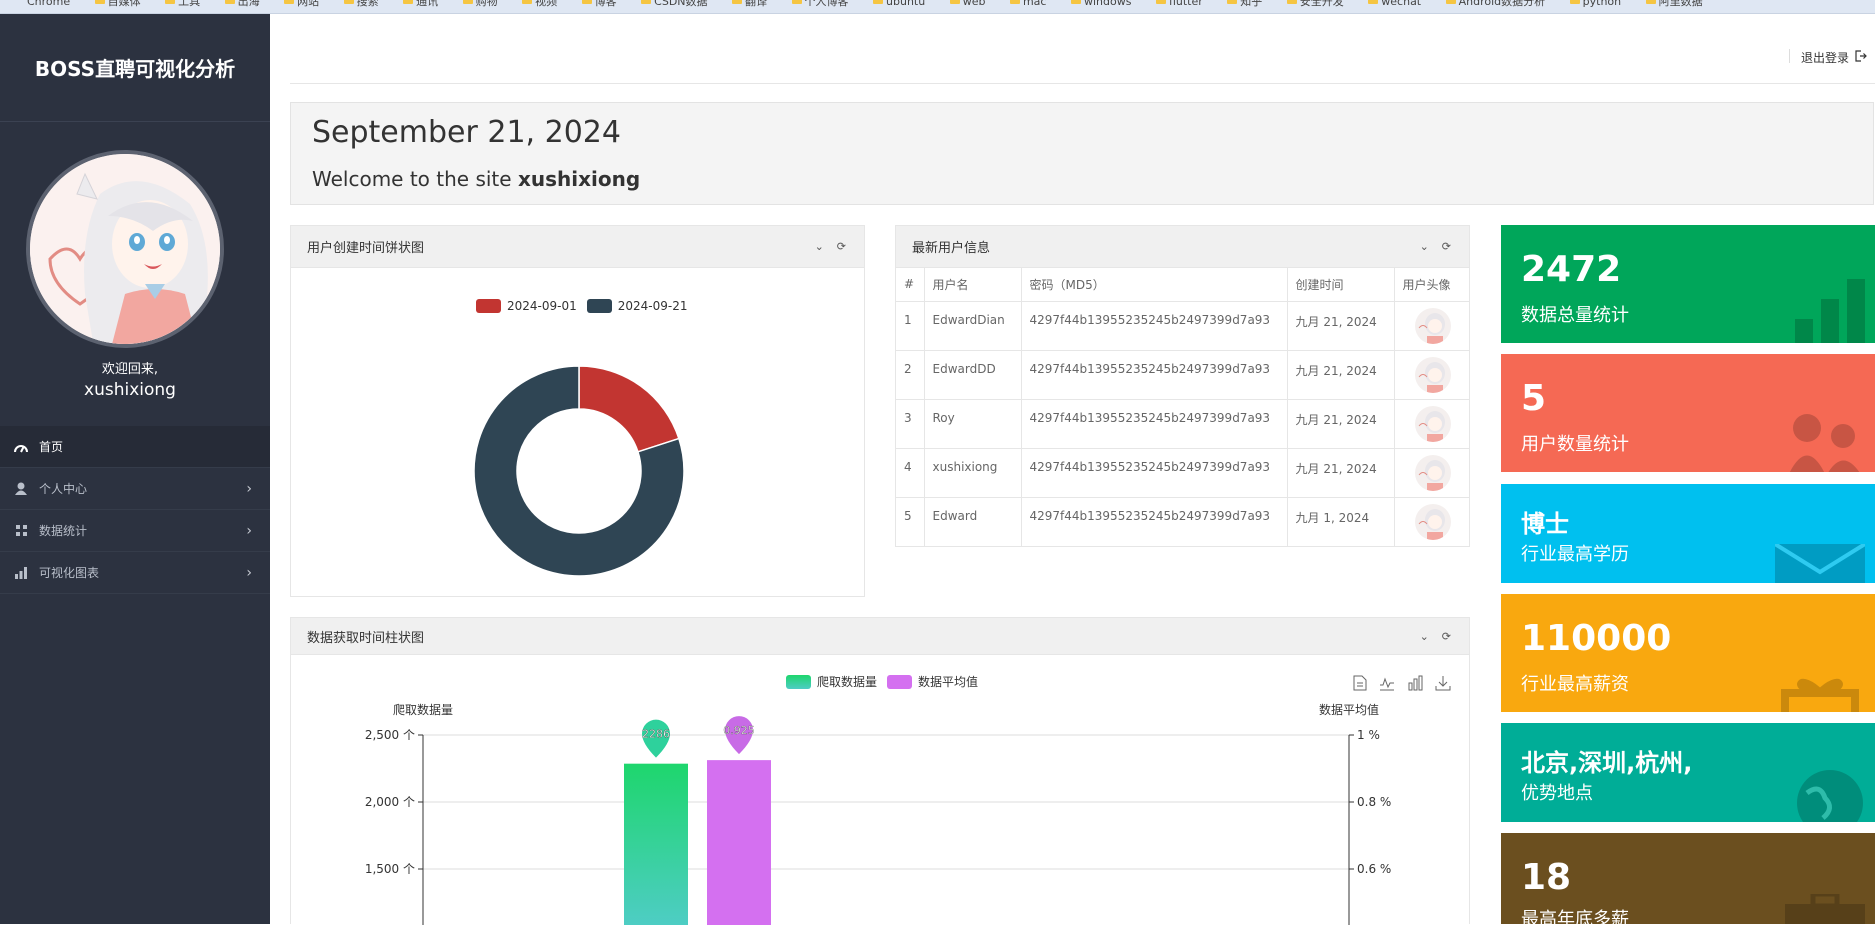 Image resolution: width=1875 pixels, height=925 pixels. I want to click on bookmark: CSDN数据, so click(674, 3).